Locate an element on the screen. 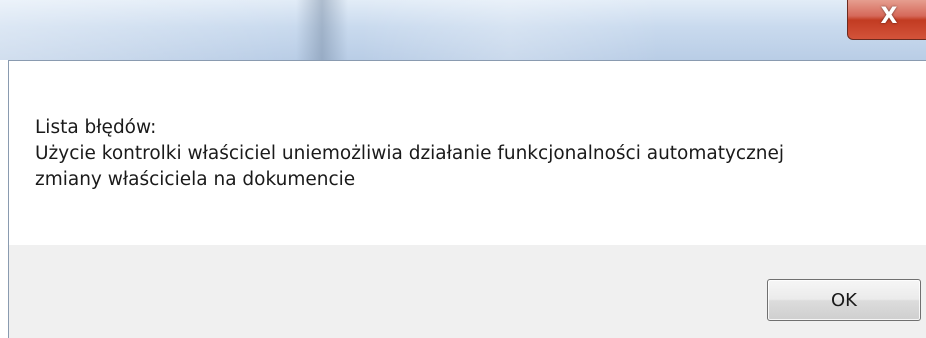  ok-button: OK is located at coordinates (844, 300).